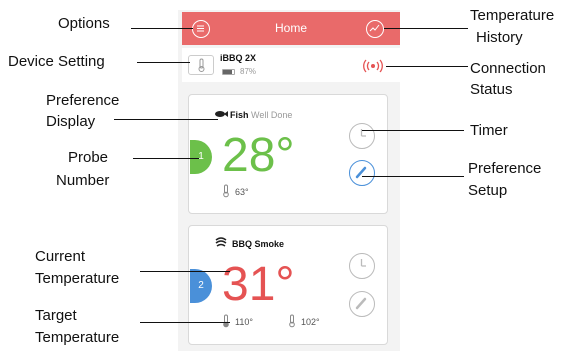  What do you see at coordinates (258, 244) in the screenshot?
I see `food-name-2: BBQ Smoke` at bounding box center [258, 244].